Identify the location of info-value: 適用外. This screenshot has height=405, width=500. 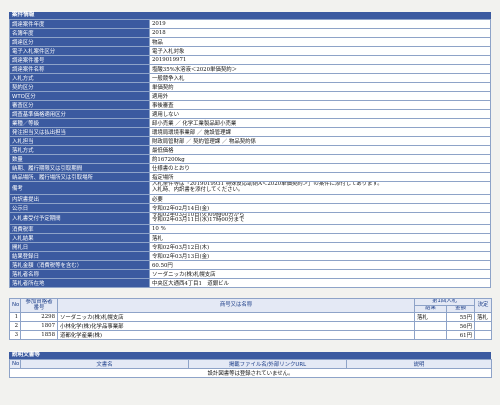
(320, 96).